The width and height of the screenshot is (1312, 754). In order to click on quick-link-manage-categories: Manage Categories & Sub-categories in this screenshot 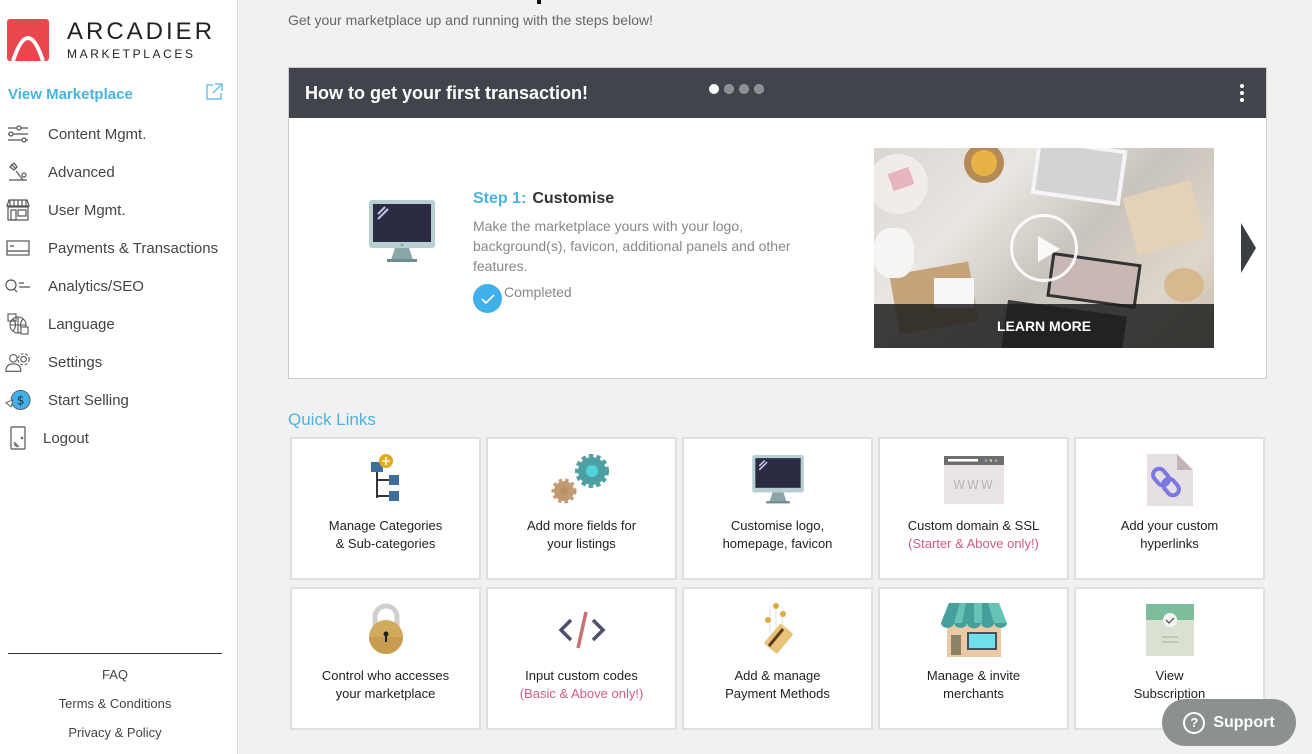, I will do `click(385, 508)`.